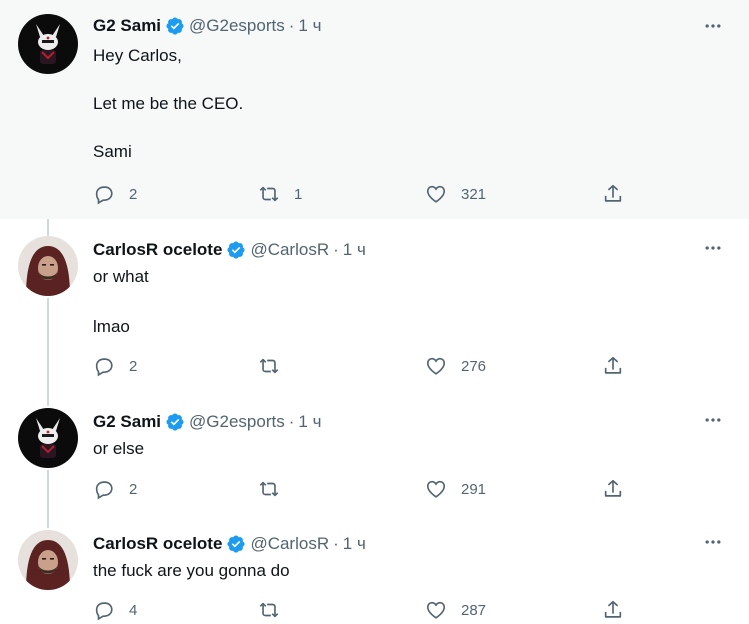 This screenshot has width=749, height=624. What do you see at coordinates (474, 489) in the screenshot?
I see `like-count: 291` at bounding box center [474, 489].